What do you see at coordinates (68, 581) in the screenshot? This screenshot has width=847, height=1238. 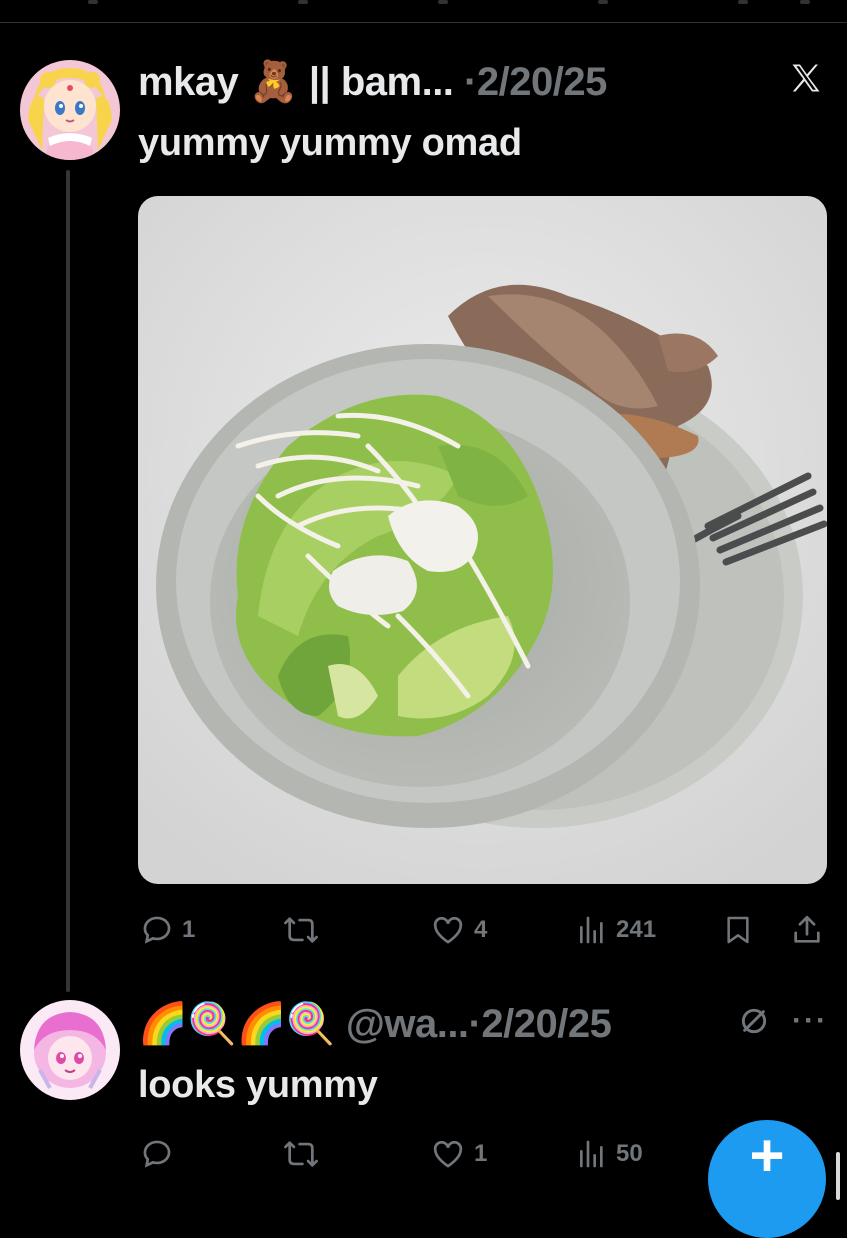 I see `thread-line` at bounding box center [68, 581].